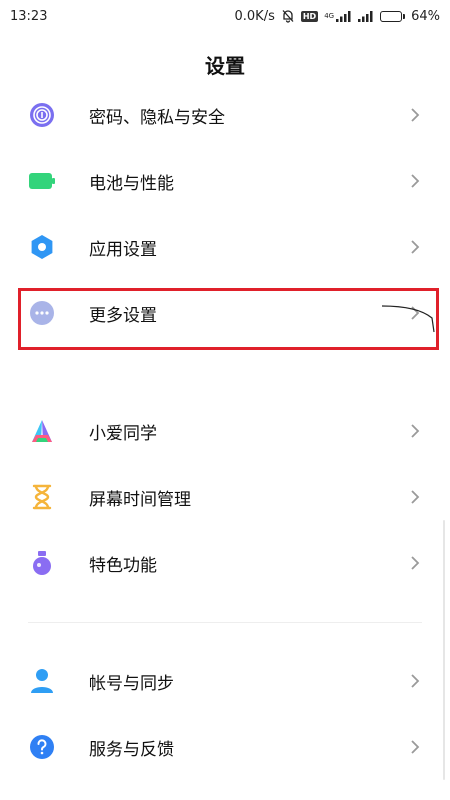 The image size is (450, 800). What do you see at coordinates (42, 431) in the screenshot?
I see `xiaoai-icon` at bounding box center [42, 431].